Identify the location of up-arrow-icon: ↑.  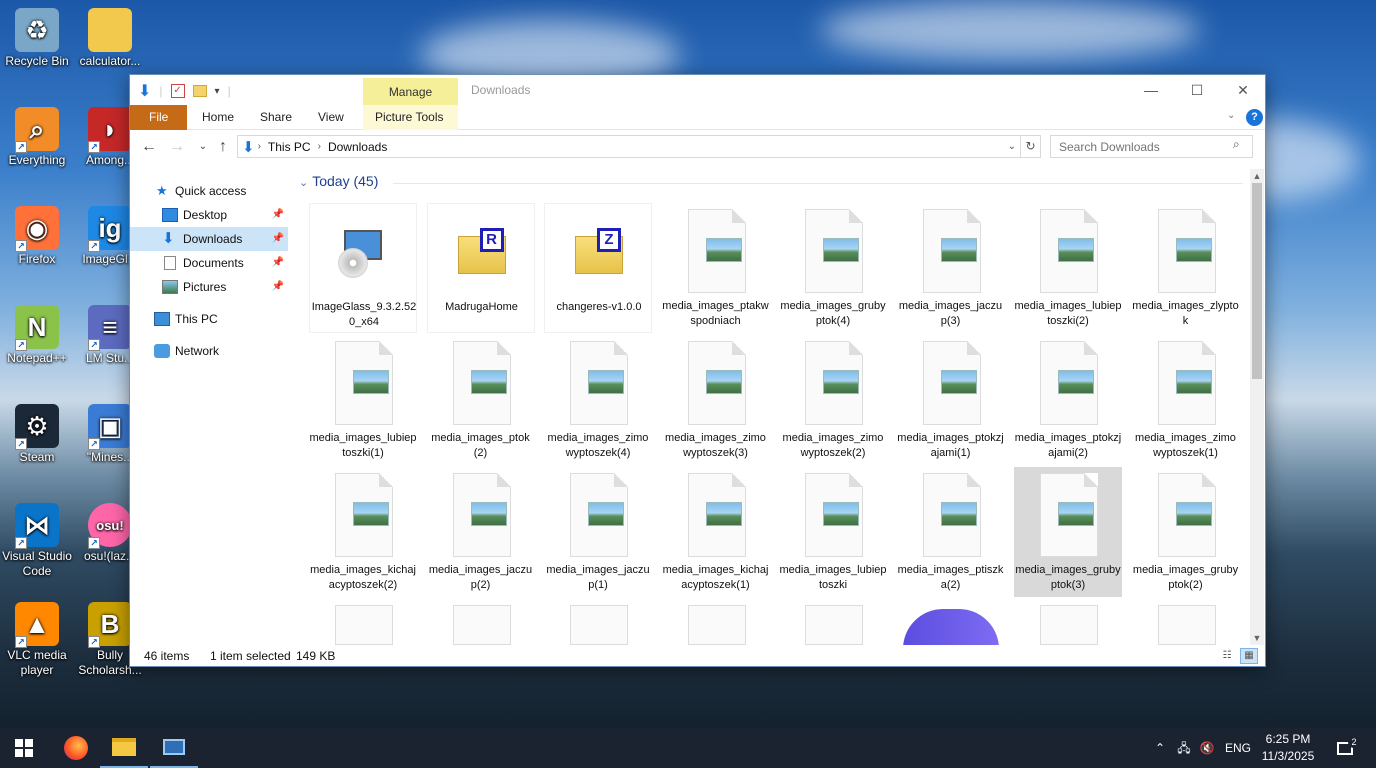
(223, 147).